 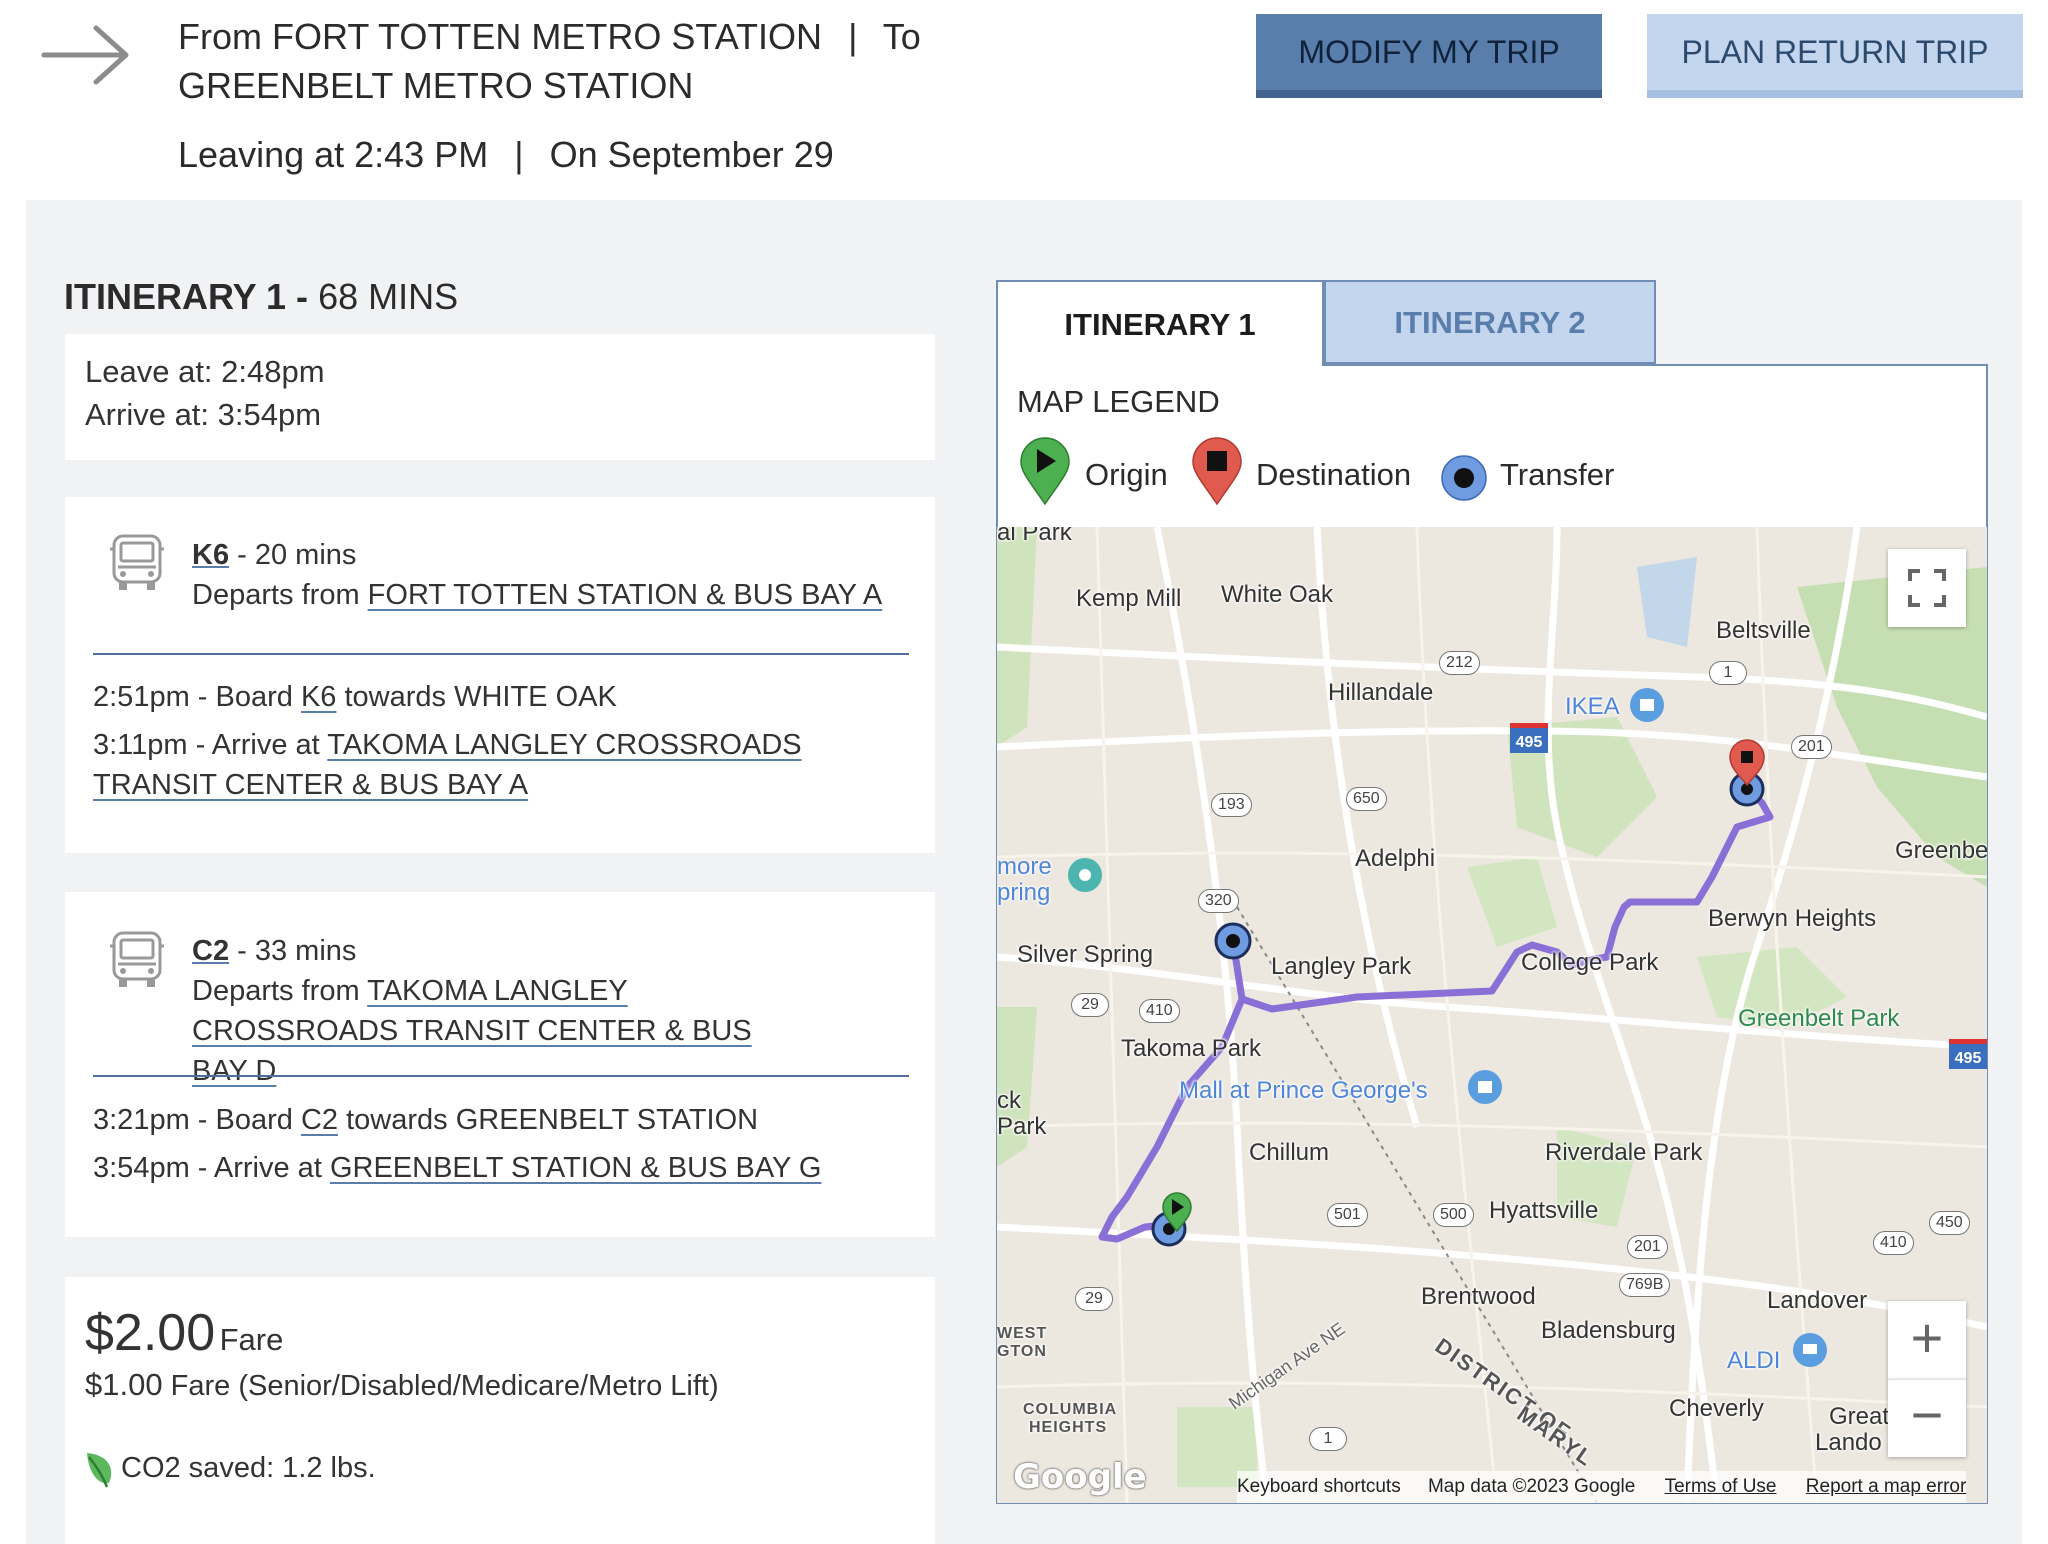 I want to click on place-label: Silver Spring, so click(x=1085, y=954).